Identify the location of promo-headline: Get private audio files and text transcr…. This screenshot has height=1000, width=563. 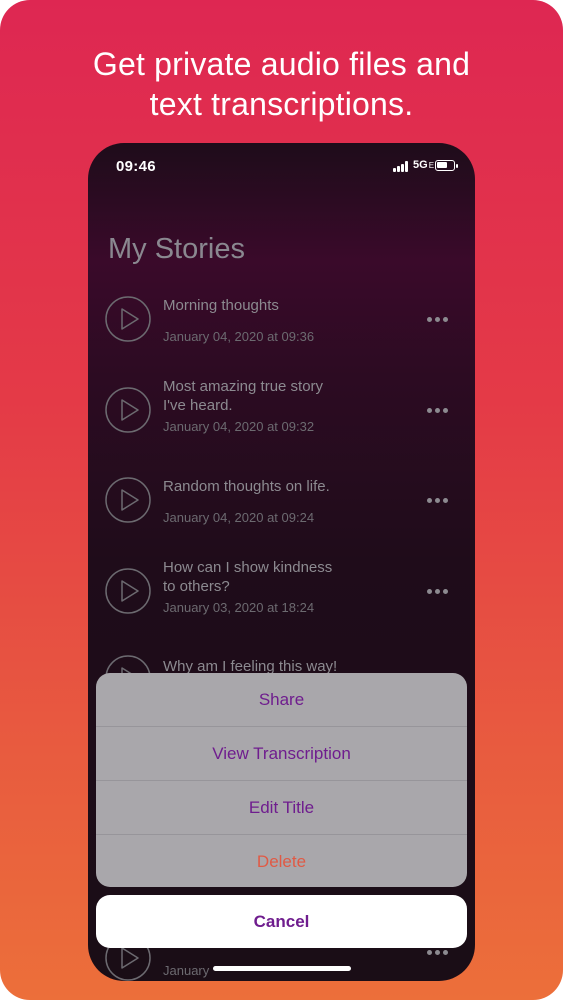
(281, 84).